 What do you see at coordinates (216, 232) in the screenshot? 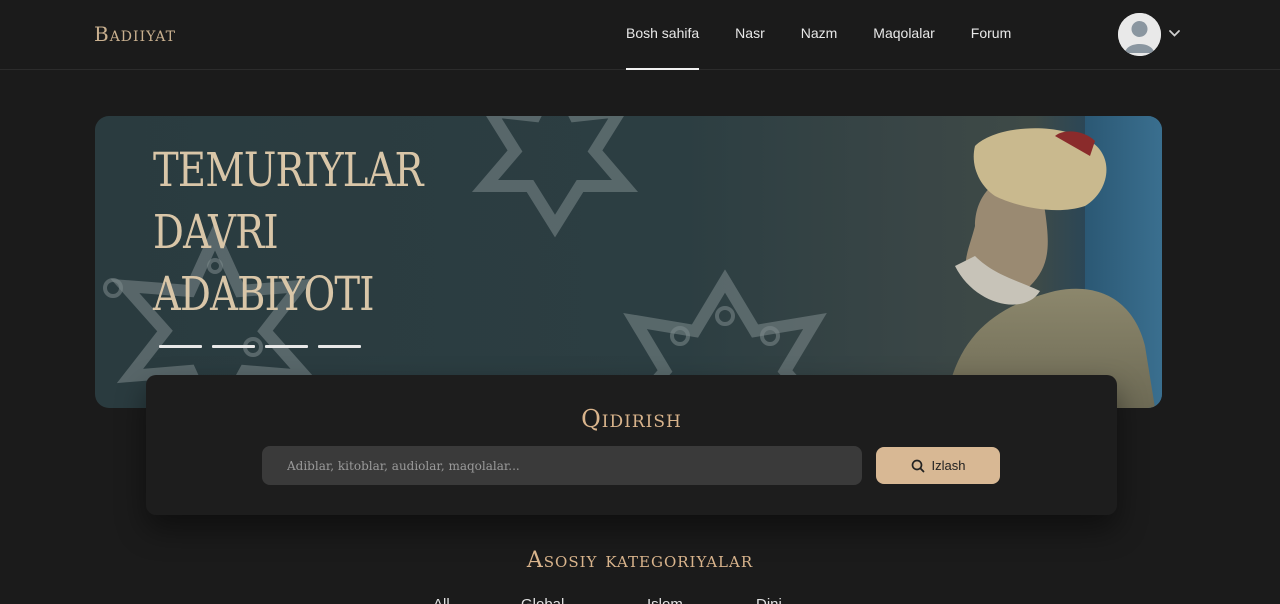
I see `hero-title-line: davri` at bounding box center [216, 232].